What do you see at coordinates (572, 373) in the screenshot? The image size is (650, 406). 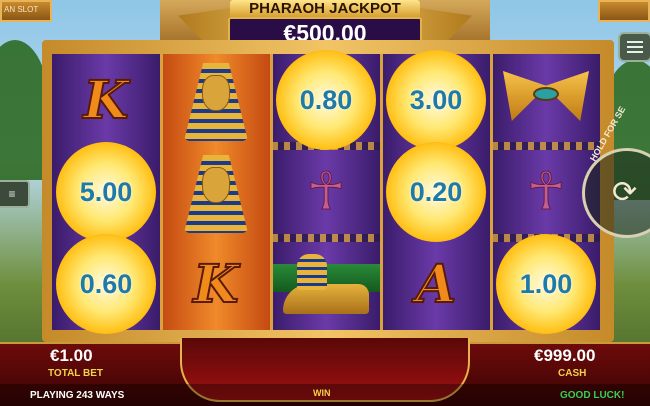 I see `cash-label: CASH` at bounding box center [572, 373].